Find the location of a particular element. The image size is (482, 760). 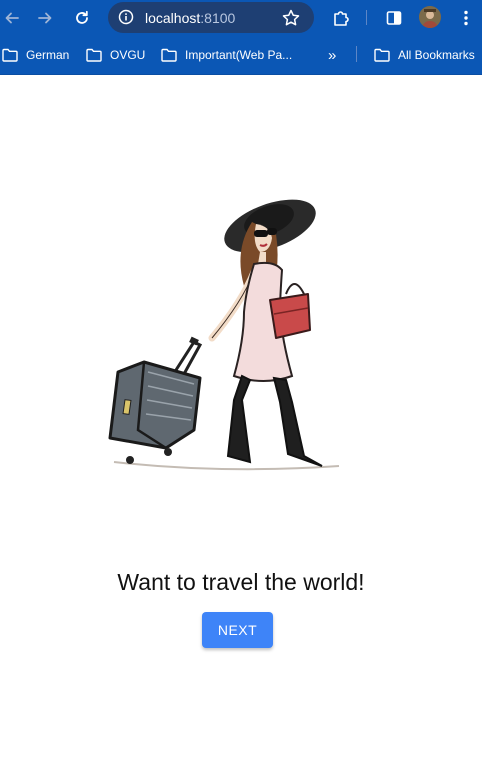

back-button is located at coordinates (12, 18).